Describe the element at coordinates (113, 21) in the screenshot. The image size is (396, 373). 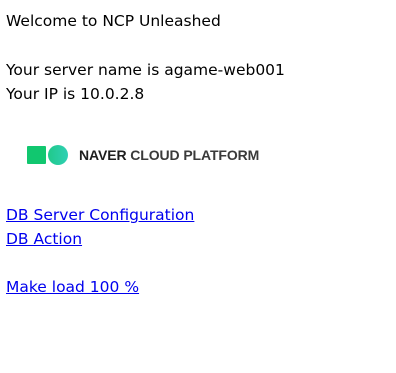
I see `welcome-heading: Welcome to NCP Unleashed` at that location.